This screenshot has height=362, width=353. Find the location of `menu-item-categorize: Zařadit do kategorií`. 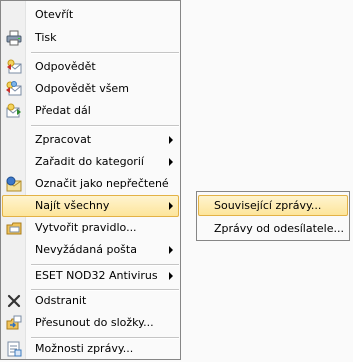

menu-item-categorize: Zařadit do kategorií is located at coordinates (90, 162).